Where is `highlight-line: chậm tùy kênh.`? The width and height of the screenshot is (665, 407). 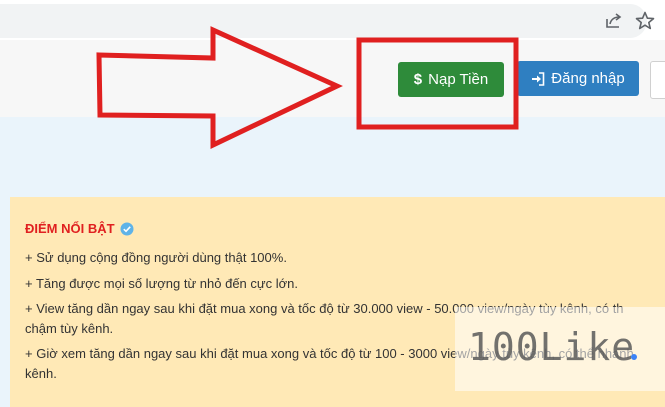 highlight-line: chậm tùy kênh. is located at coordinates (69, 328).